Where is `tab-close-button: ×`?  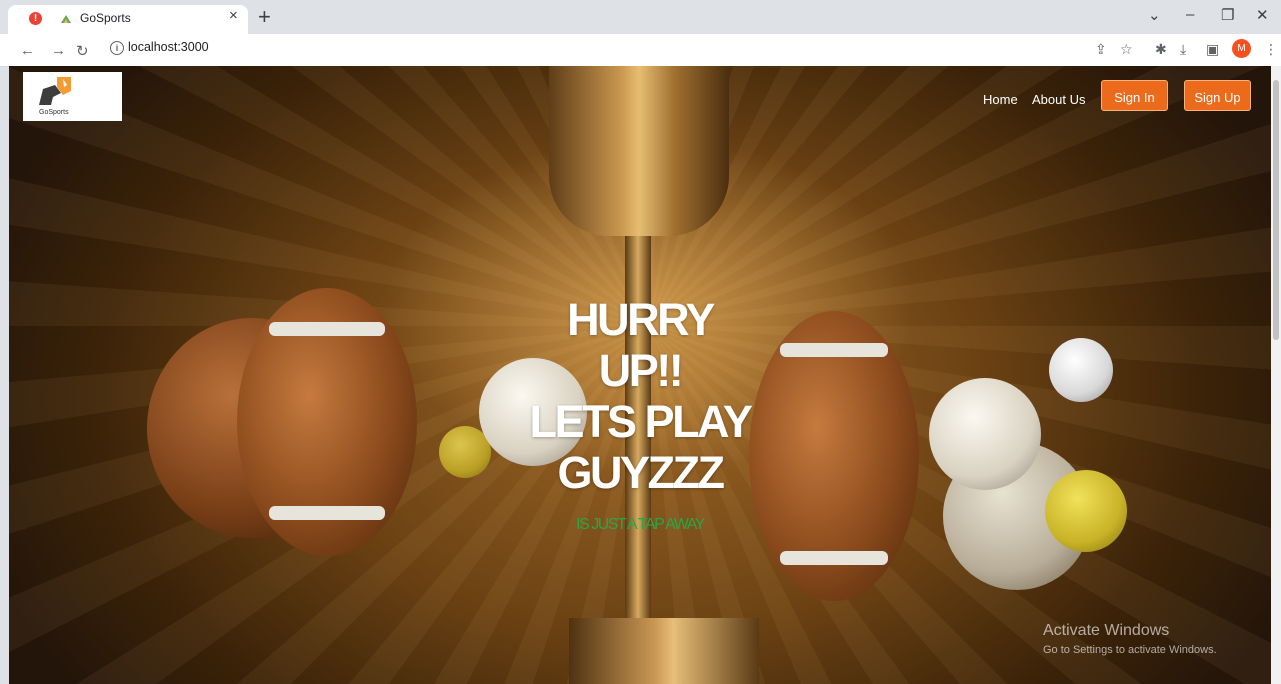 tab-close-button: × is located at coordinates (233, 15).